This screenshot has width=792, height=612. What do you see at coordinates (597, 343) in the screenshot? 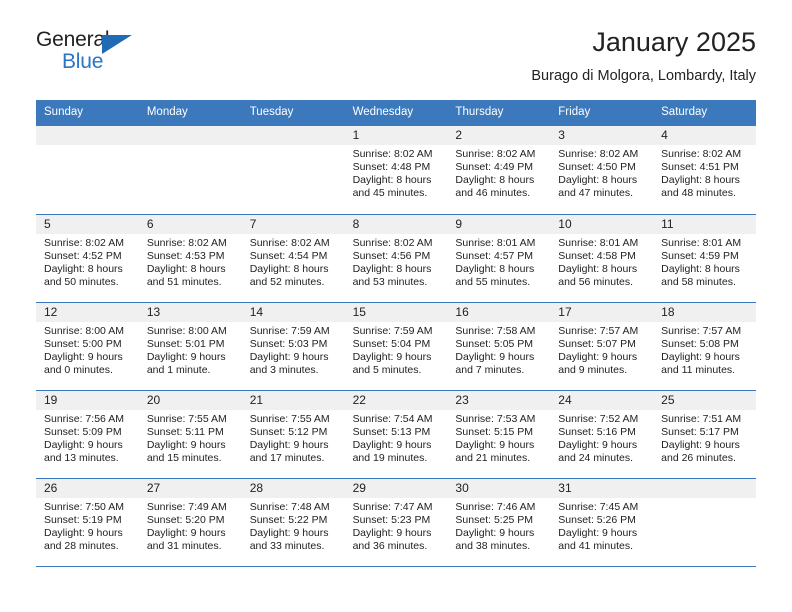
I see `sunset-text: Sunset: 5:07 PM` at bounding box center [597, 343].